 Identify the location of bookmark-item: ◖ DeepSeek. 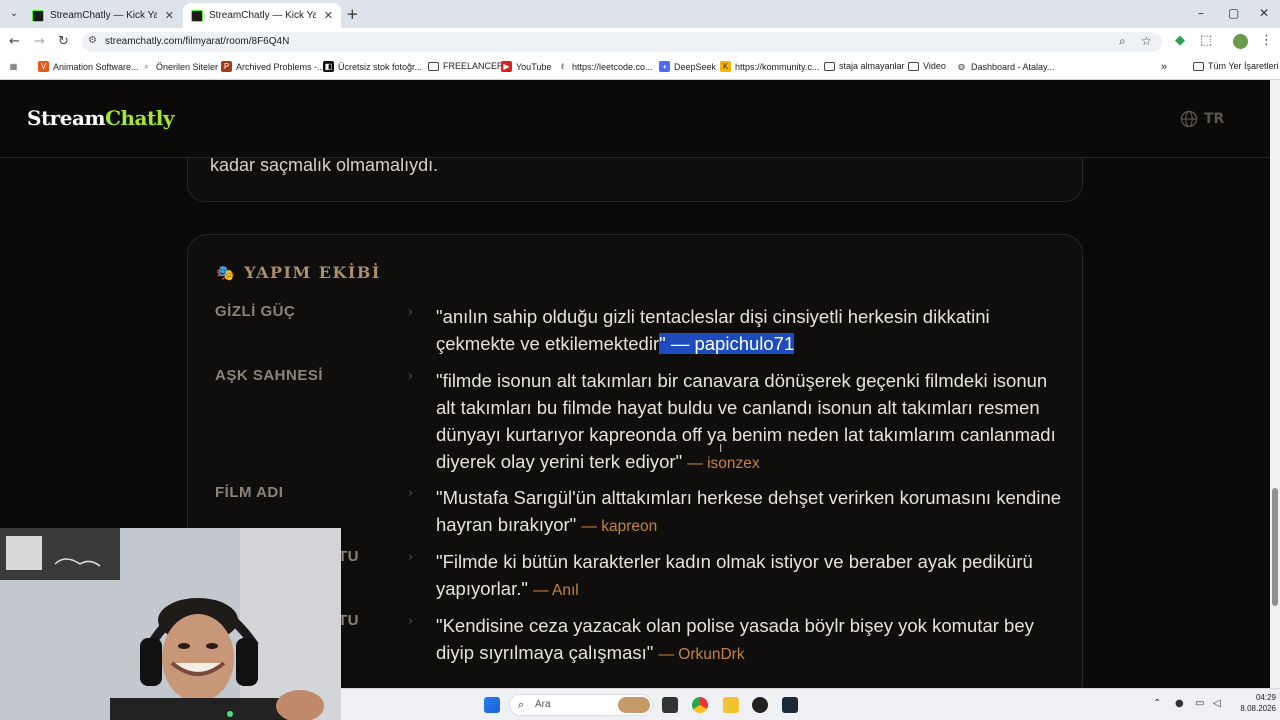
(687, 66).